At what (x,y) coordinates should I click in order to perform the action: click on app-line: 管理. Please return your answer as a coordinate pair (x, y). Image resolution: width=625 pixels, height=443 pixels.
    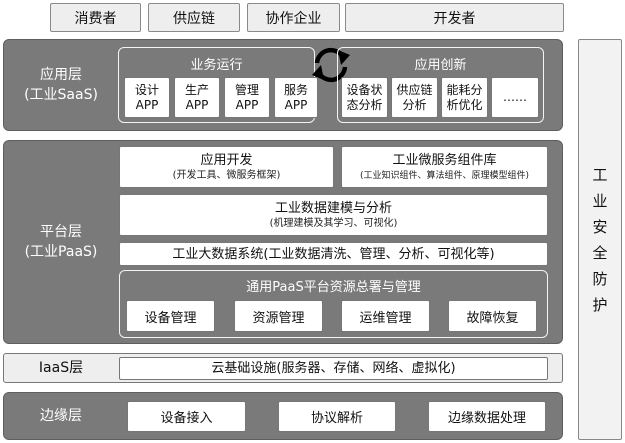
    Looking at the image, I should click on (246, 89).